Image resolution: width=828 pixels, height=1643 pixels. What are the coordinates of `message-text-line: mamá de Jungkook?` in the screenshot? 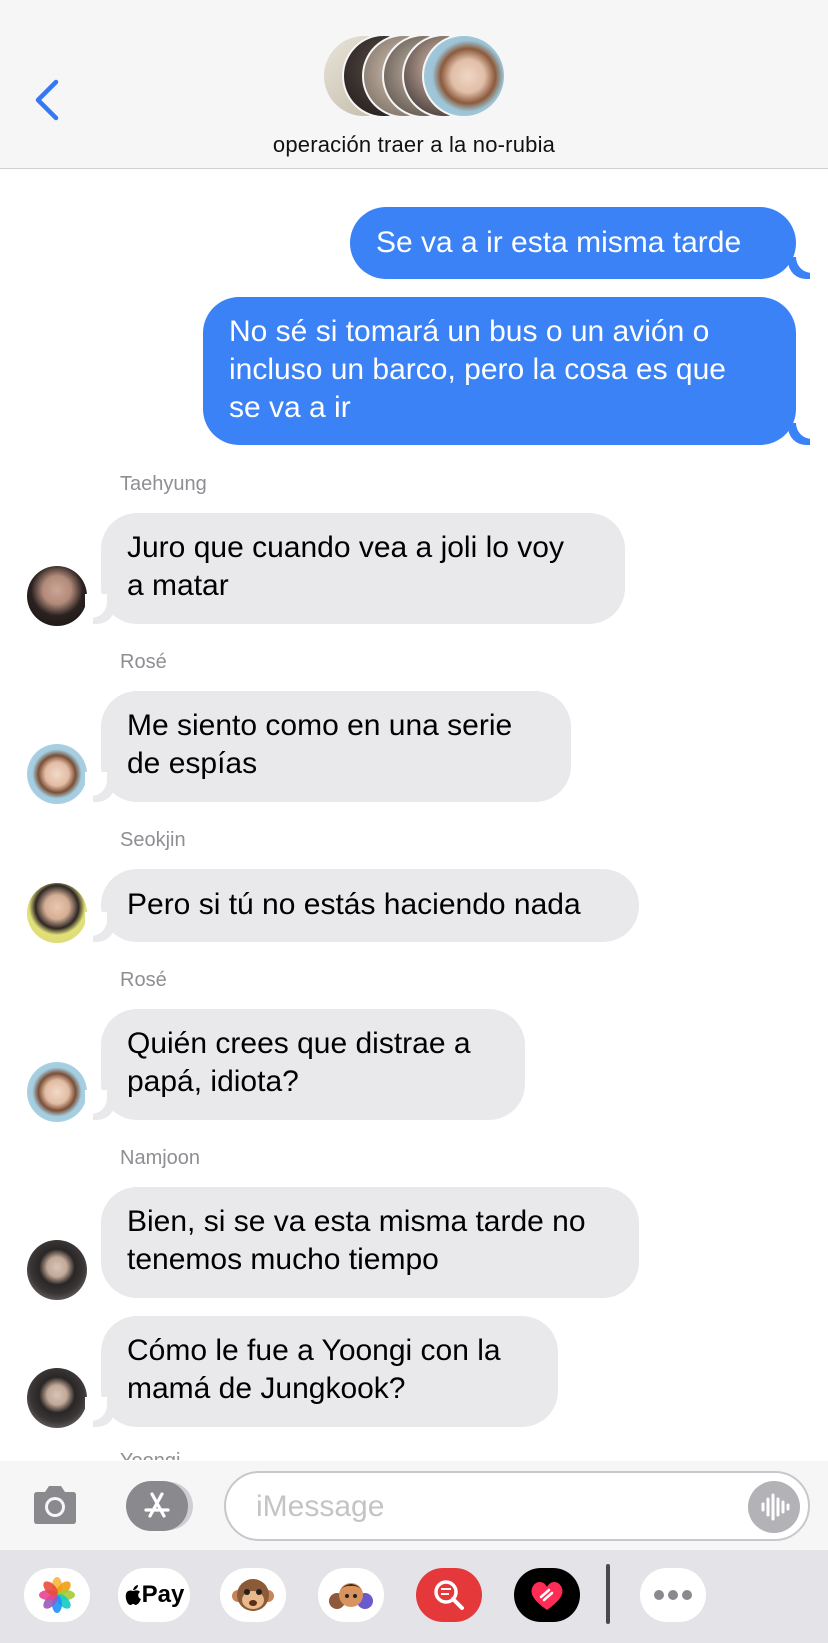 It's located at (266, 1388).